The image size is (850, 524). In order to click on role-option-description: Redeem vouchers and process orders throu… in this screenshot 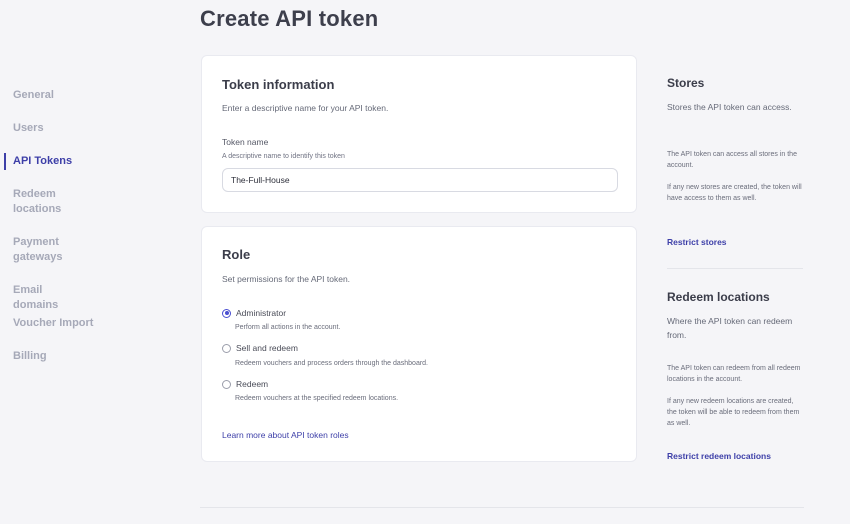, I will do `click(332, 363)`.